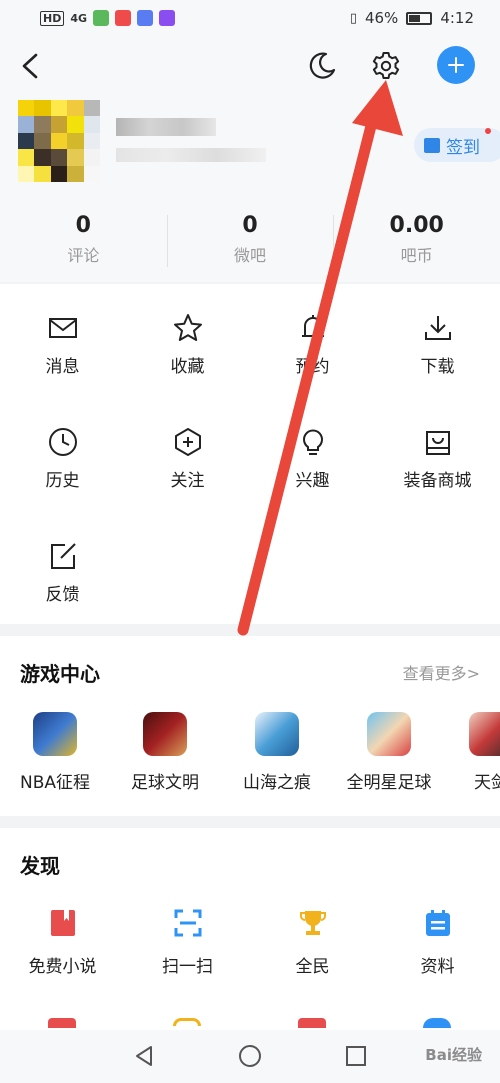 This screenshot has width=500, height=1083. What do you see at coordinates (62, 567) in the screenshot?
I see `grid-item-feedback: 反馈` at bounding box center [62, 567].